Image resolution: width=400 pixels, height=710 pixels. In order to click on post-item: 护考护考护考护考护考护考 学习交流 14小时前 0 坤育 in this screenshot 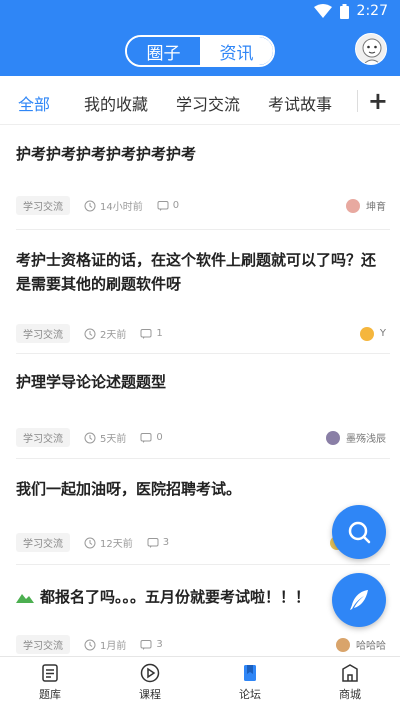, I will do `click(203, 178)`.